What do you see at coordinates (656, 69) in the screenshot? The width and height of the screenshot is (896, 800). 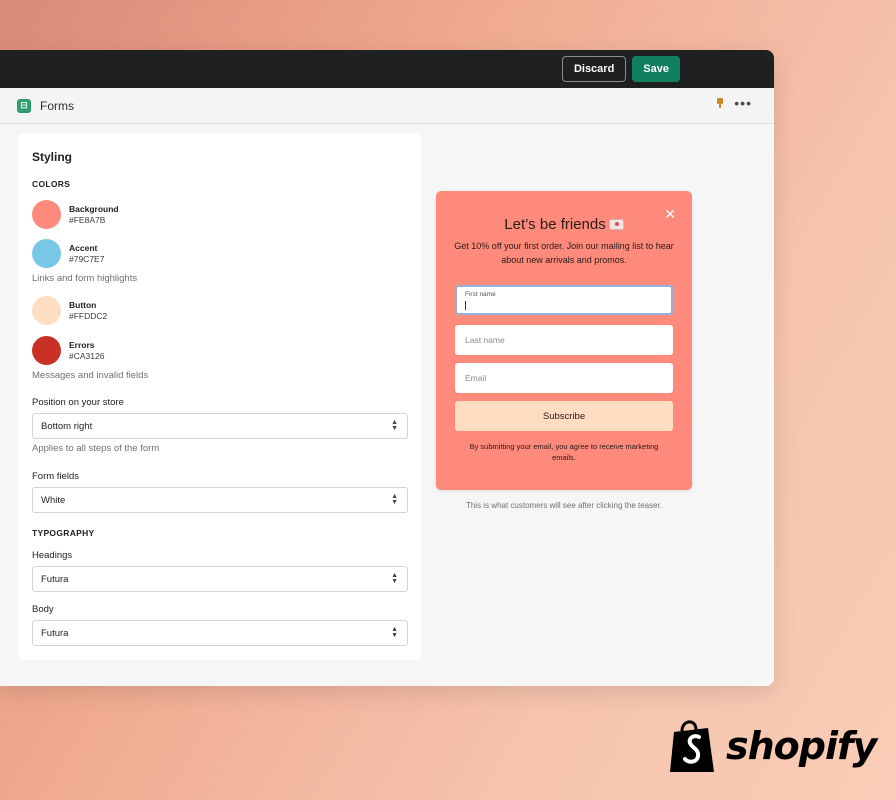 I see `save-button: Save` at bounding box center [656, 69].